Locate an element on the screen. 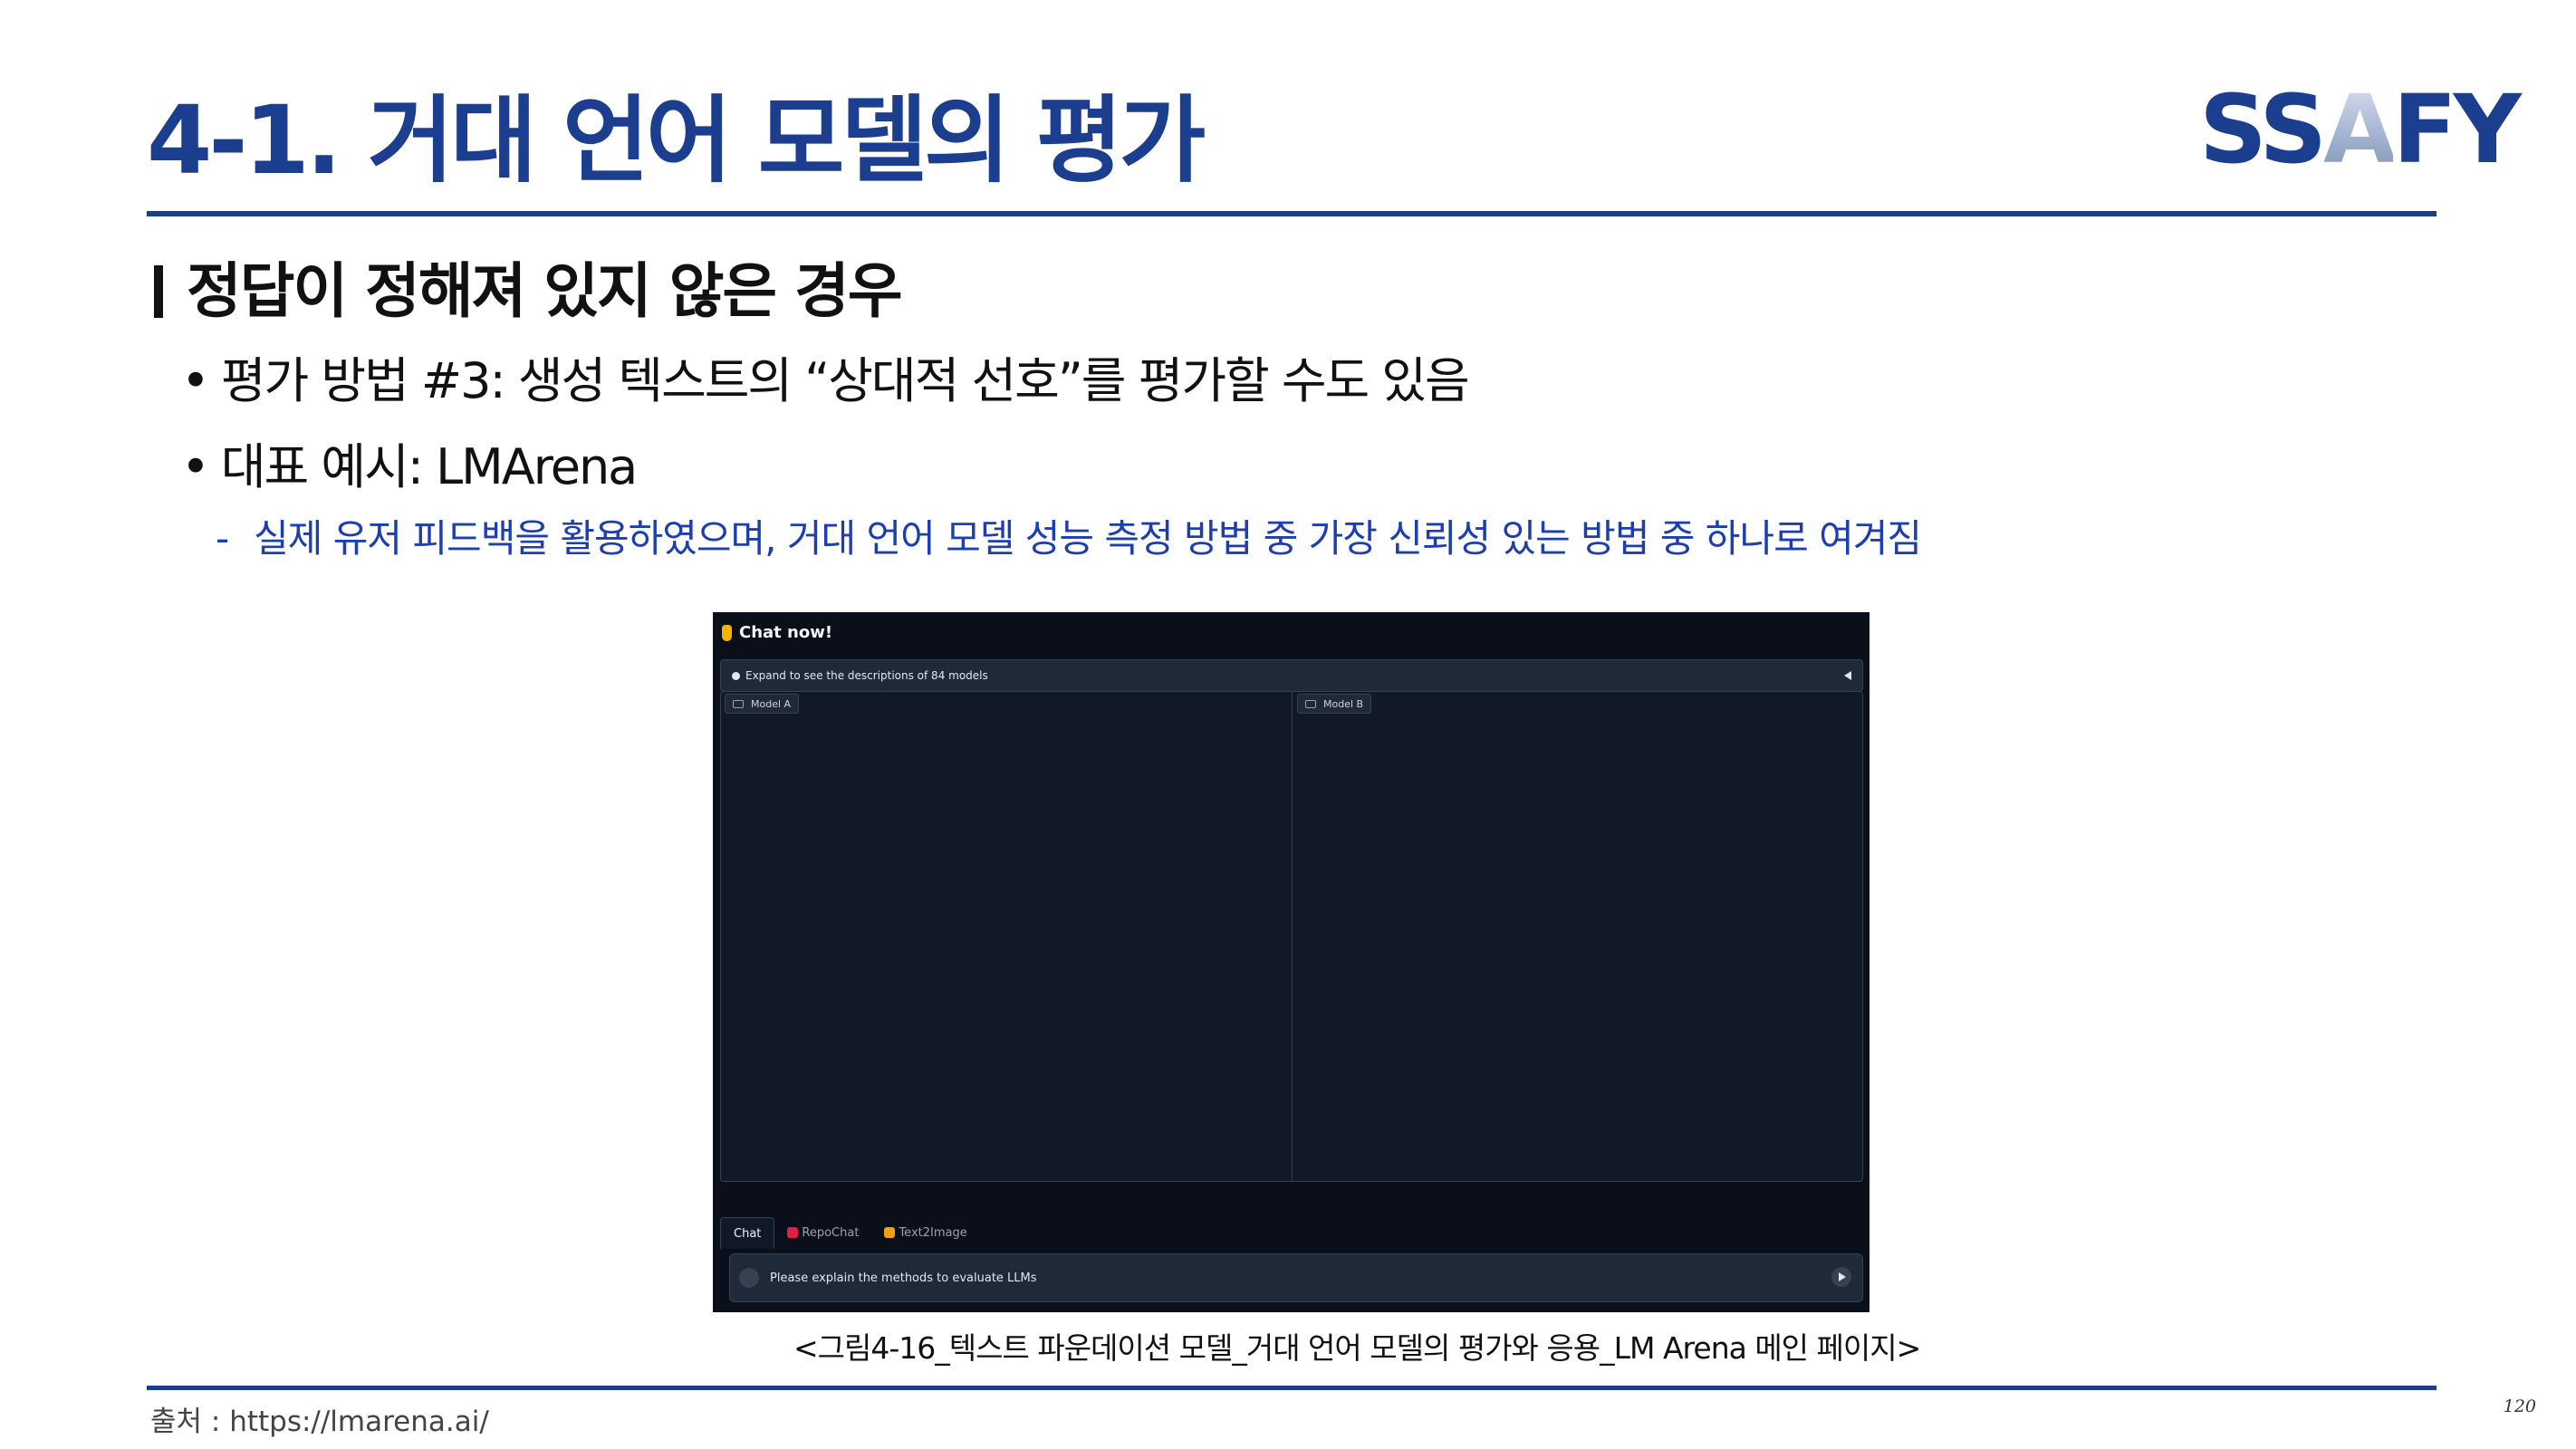 This screenshot has height=1449, width=2576. title-divider is located at coordinates (1292, 213).